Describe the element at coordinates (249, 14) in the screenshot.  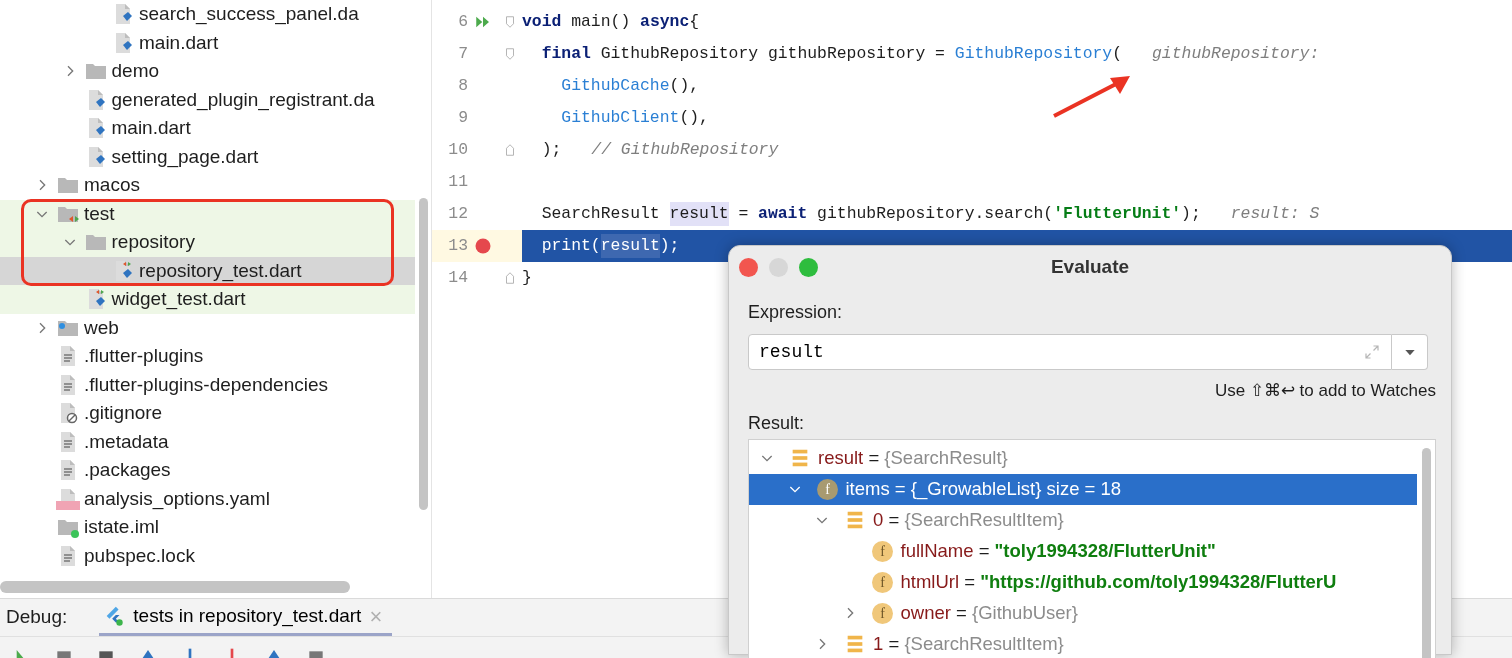
I see `file-name: search_success_panel.da` at that location.